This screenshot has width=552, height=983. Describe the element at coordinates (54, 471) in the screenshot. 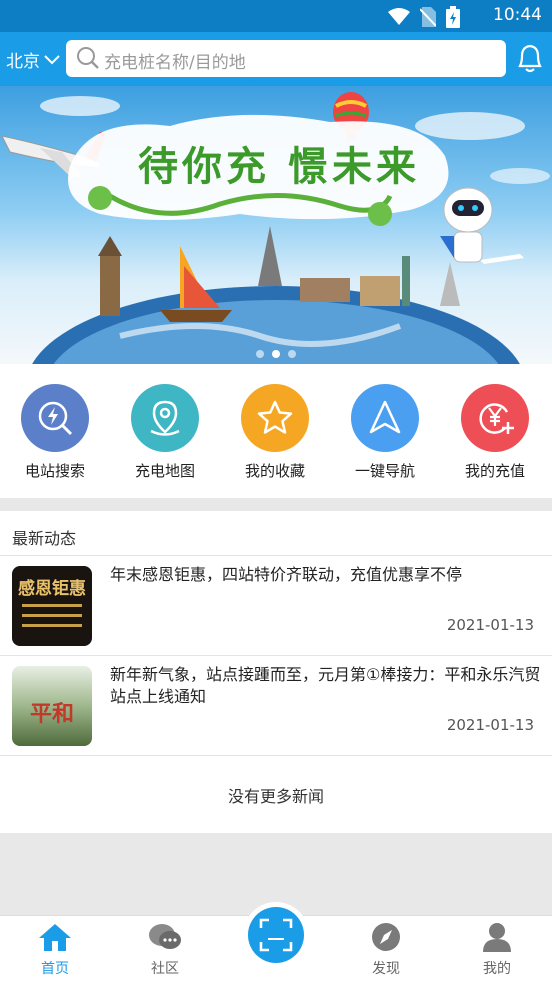

I see `quick-label: 电站搜索` at that location.